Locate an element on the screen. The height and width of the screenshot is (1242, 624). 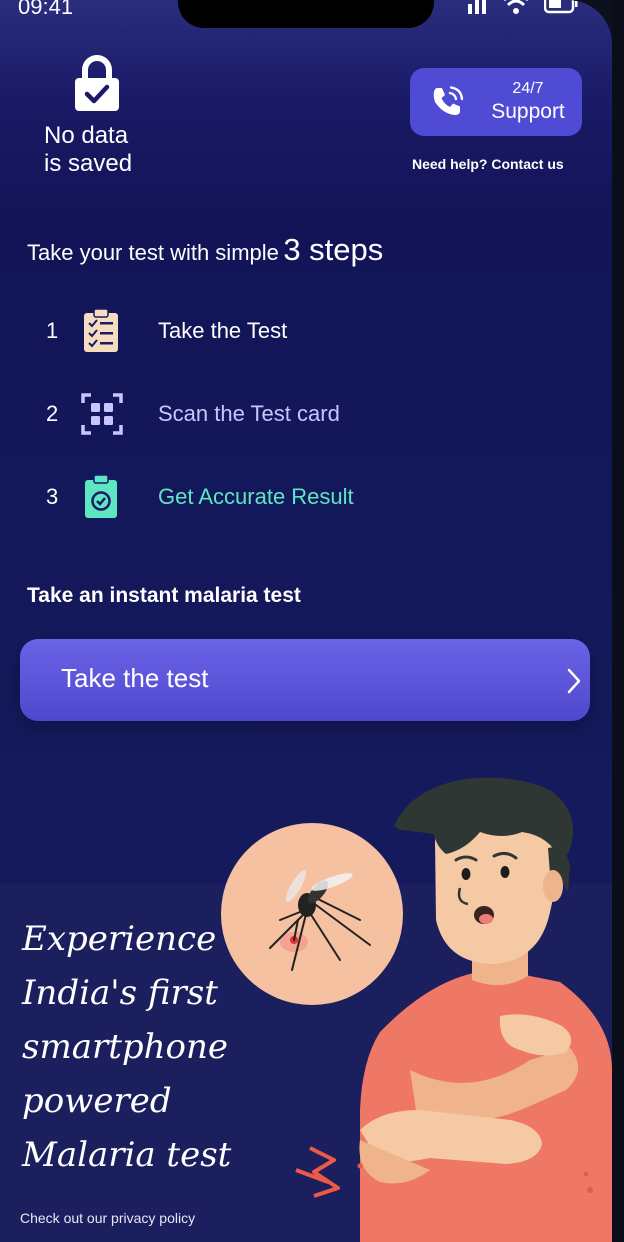
steps-heading: Take your test with simple 3 steps is located at coordinates (205, 250).